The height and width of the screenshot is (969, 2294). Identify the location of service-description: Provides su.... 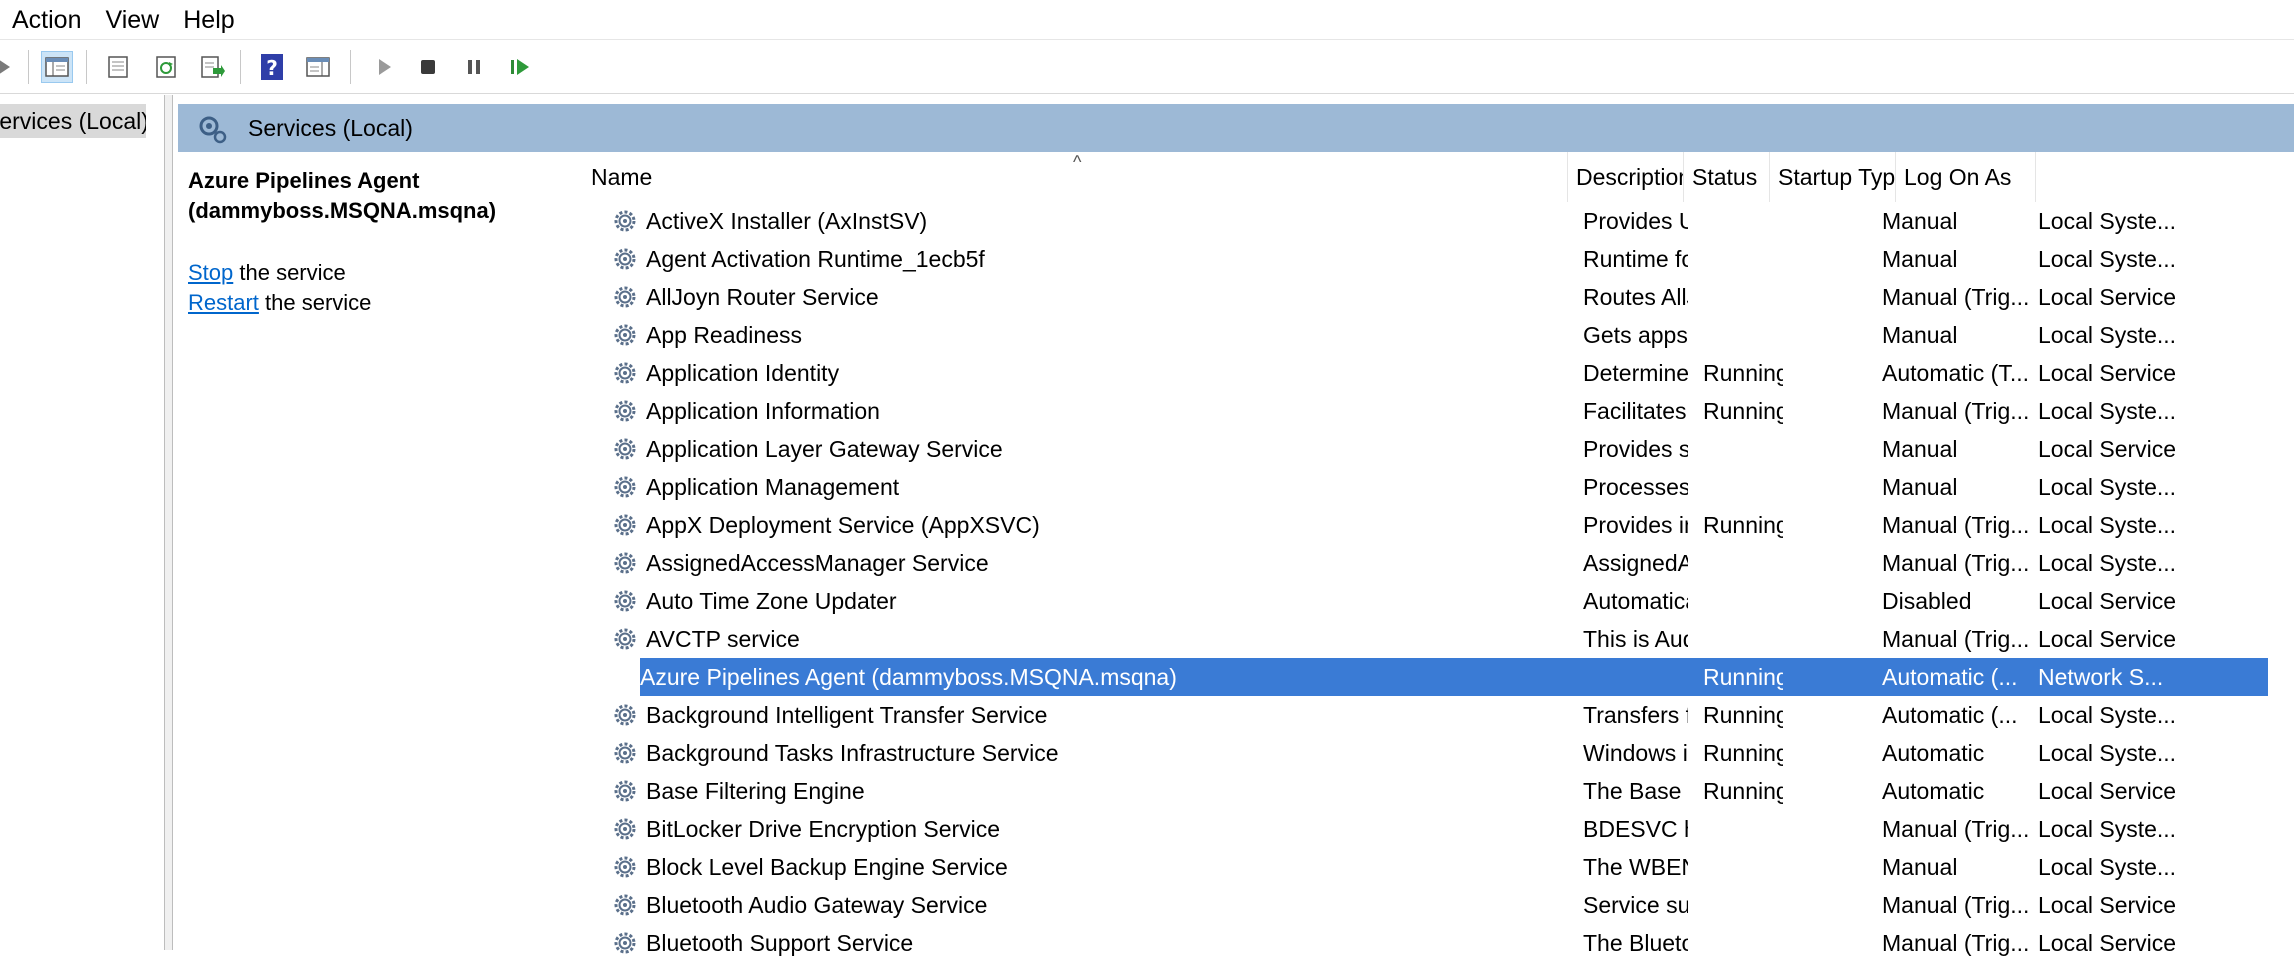
(1635, 449).